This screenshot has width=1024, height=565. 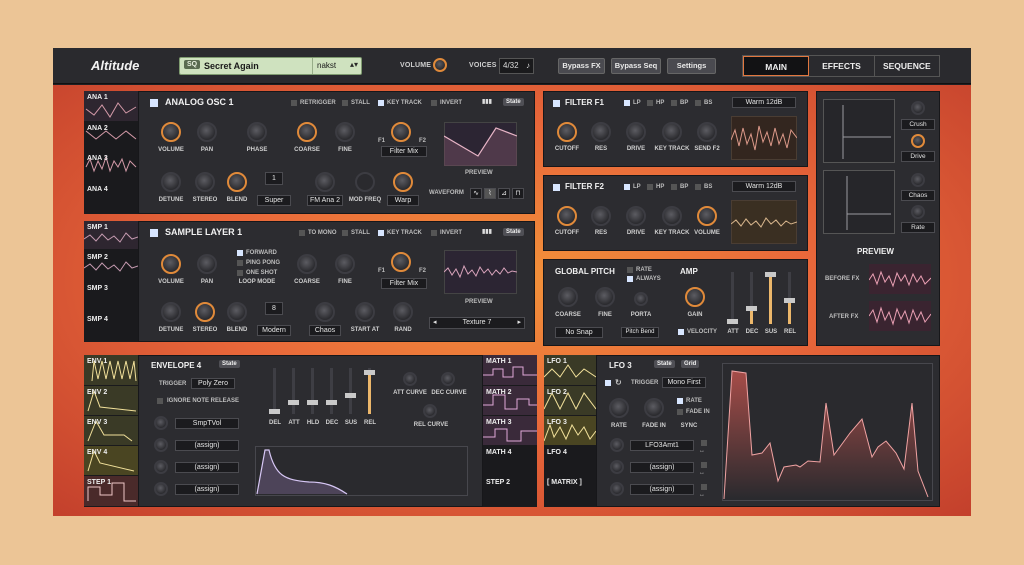 What do you see at coordinates (789, 298) in the screenshot?
I see `amp-rel-fader` at bounding box center [789, 298].